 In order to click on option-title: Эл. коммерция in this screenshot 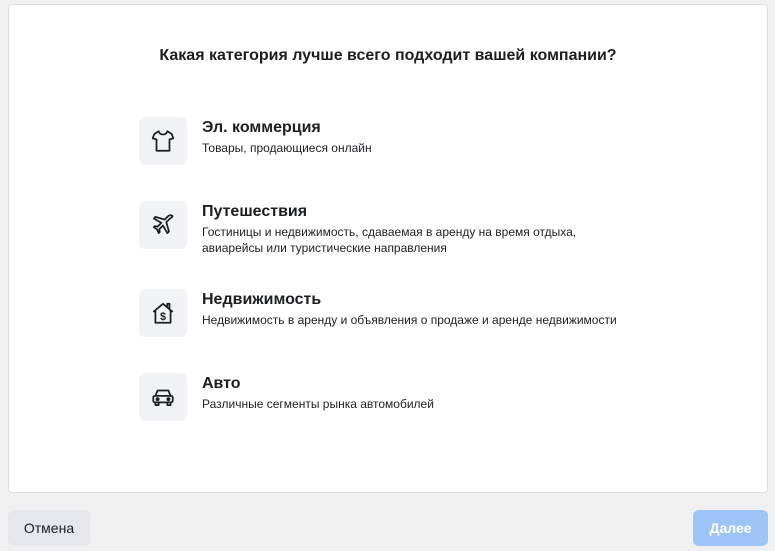, I will do `click(261, 127)`.